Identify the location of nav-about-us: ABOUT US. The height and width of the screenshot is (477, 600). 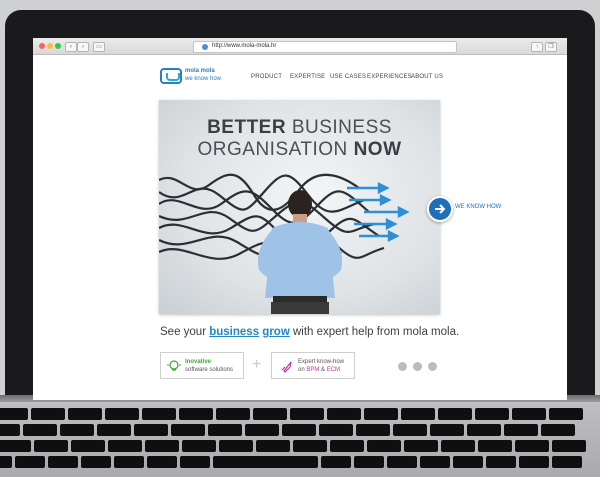
(427, 77).